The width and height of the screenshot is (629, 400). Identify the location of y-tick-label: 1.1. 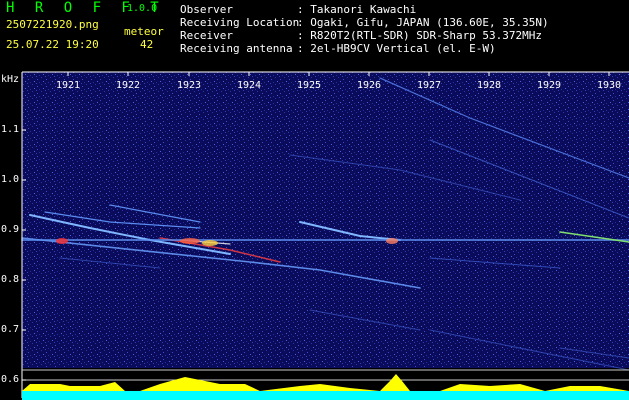
(10, 129).